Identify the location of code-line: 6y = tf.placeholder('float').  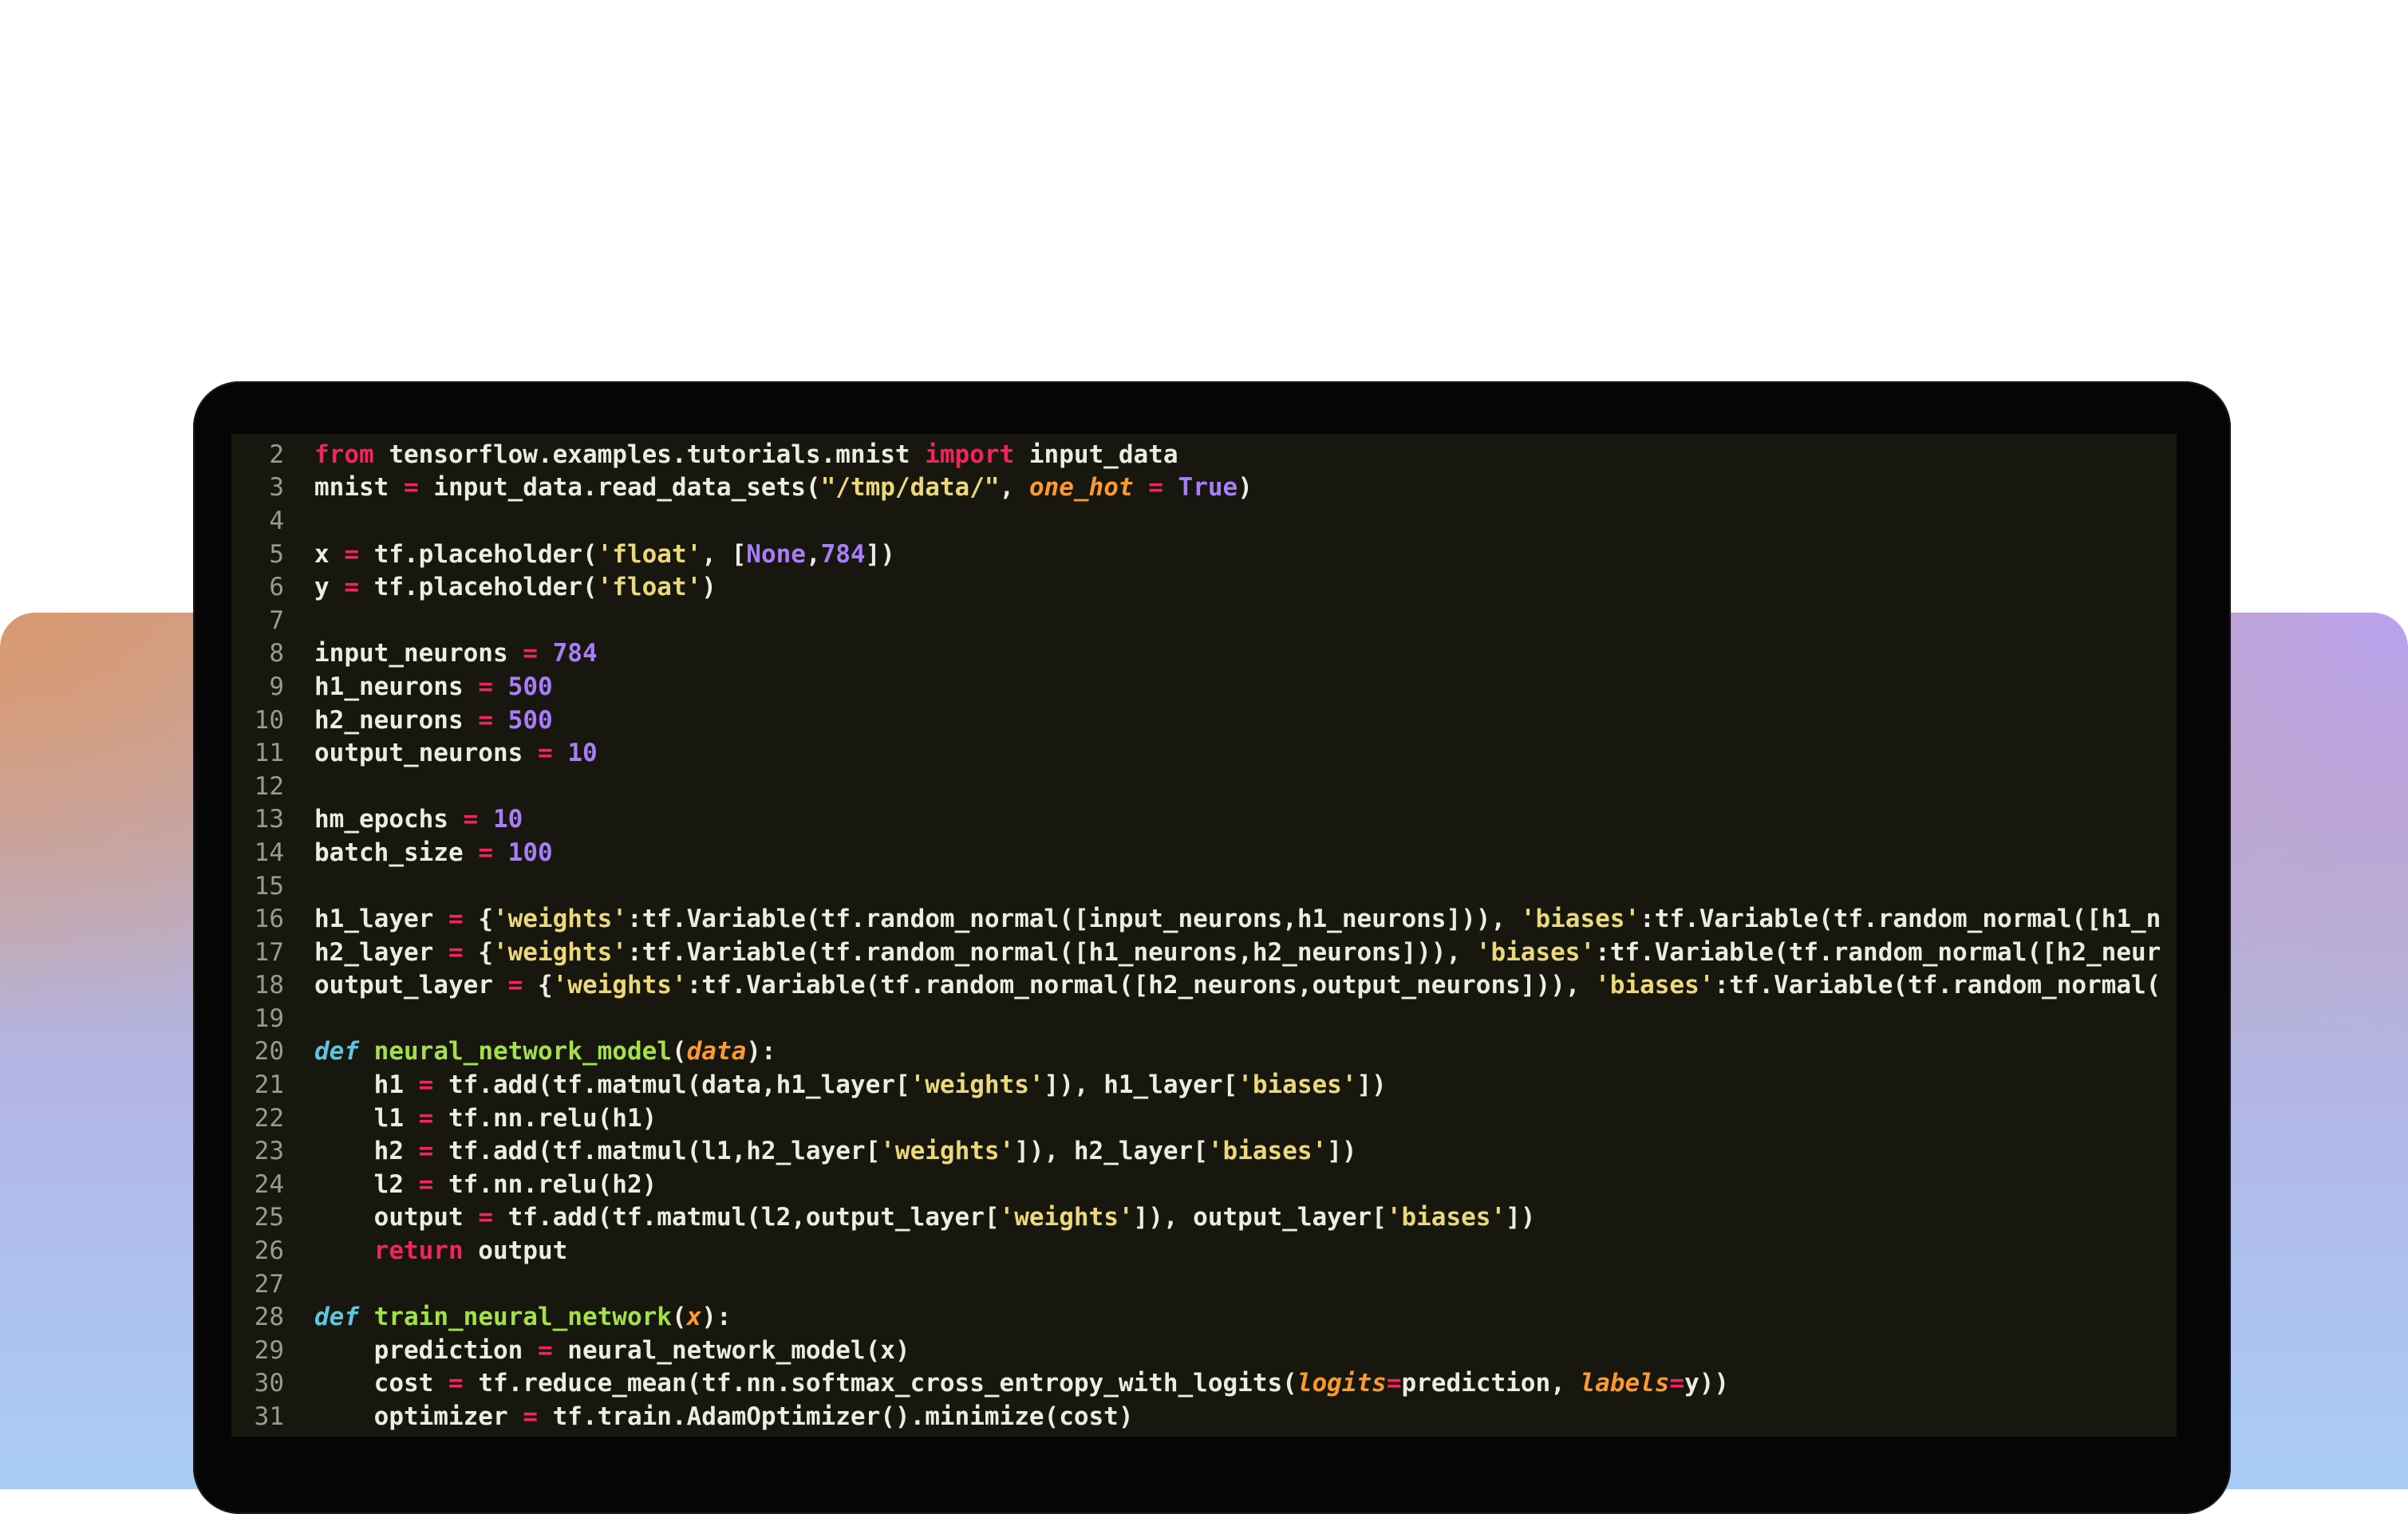
(1204, 587).